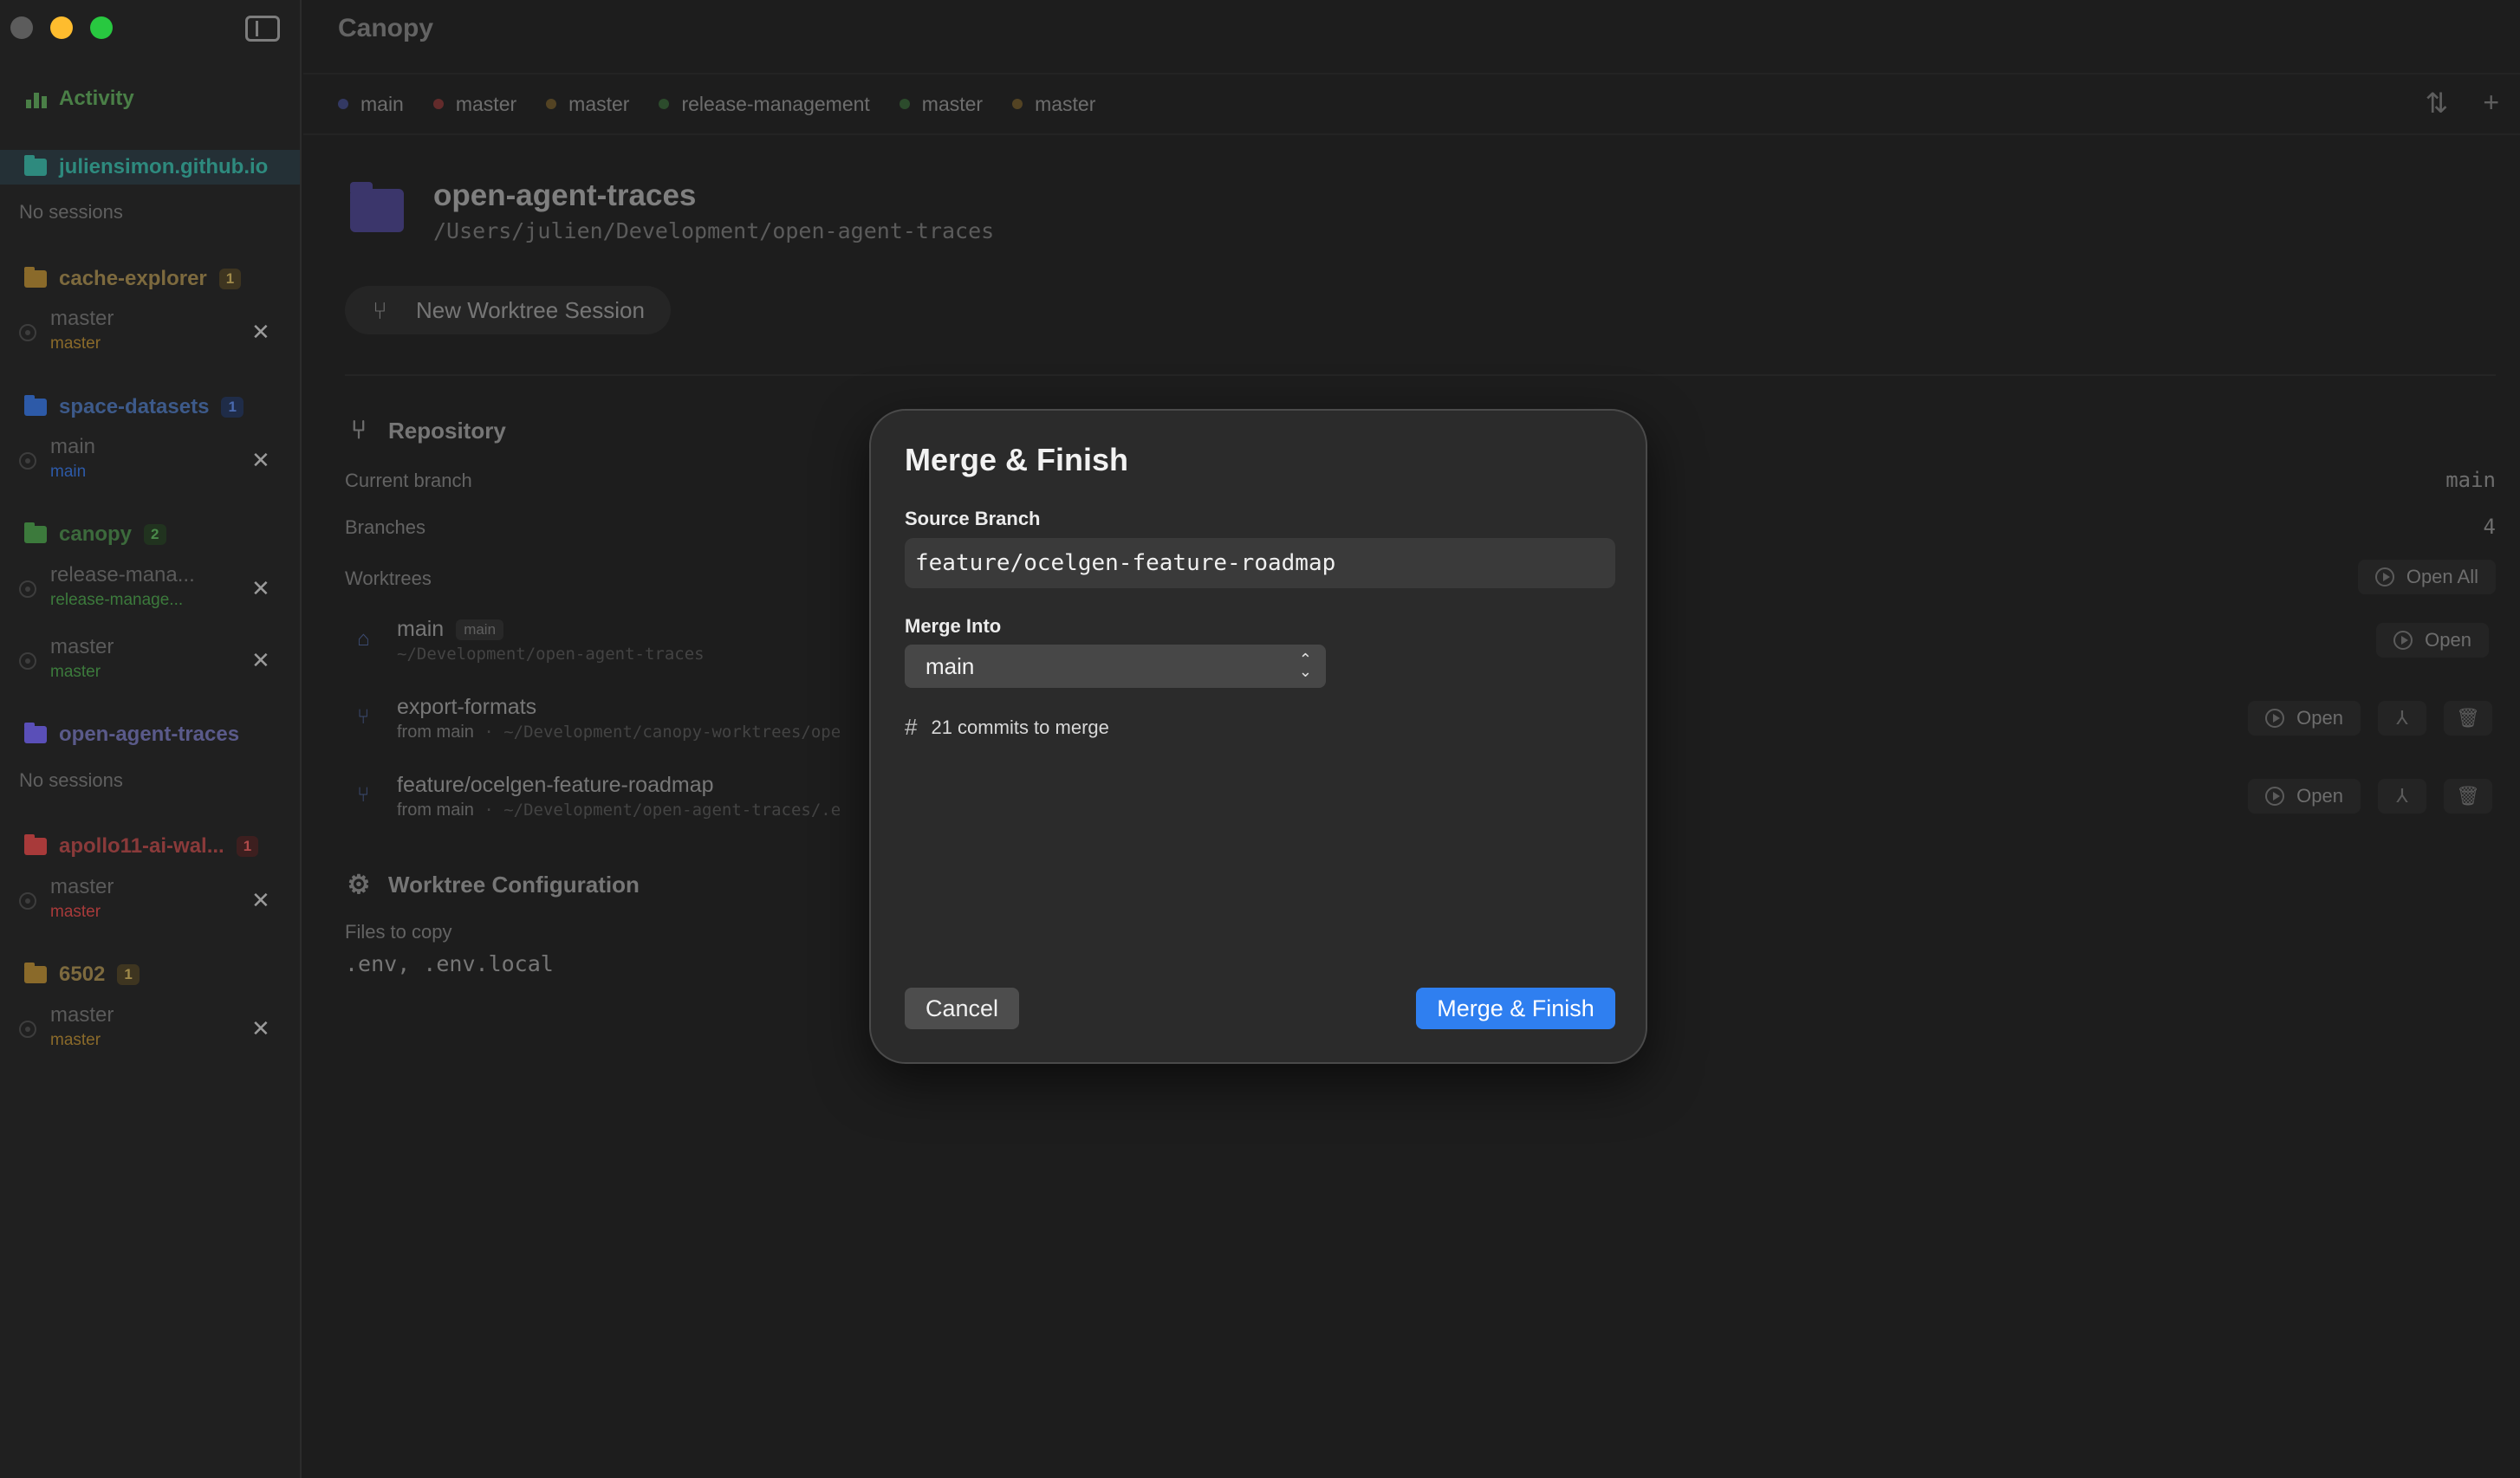 This screenshot has height=1478, width=2520. I want to click on hash-icon: #, so click(911, 727).